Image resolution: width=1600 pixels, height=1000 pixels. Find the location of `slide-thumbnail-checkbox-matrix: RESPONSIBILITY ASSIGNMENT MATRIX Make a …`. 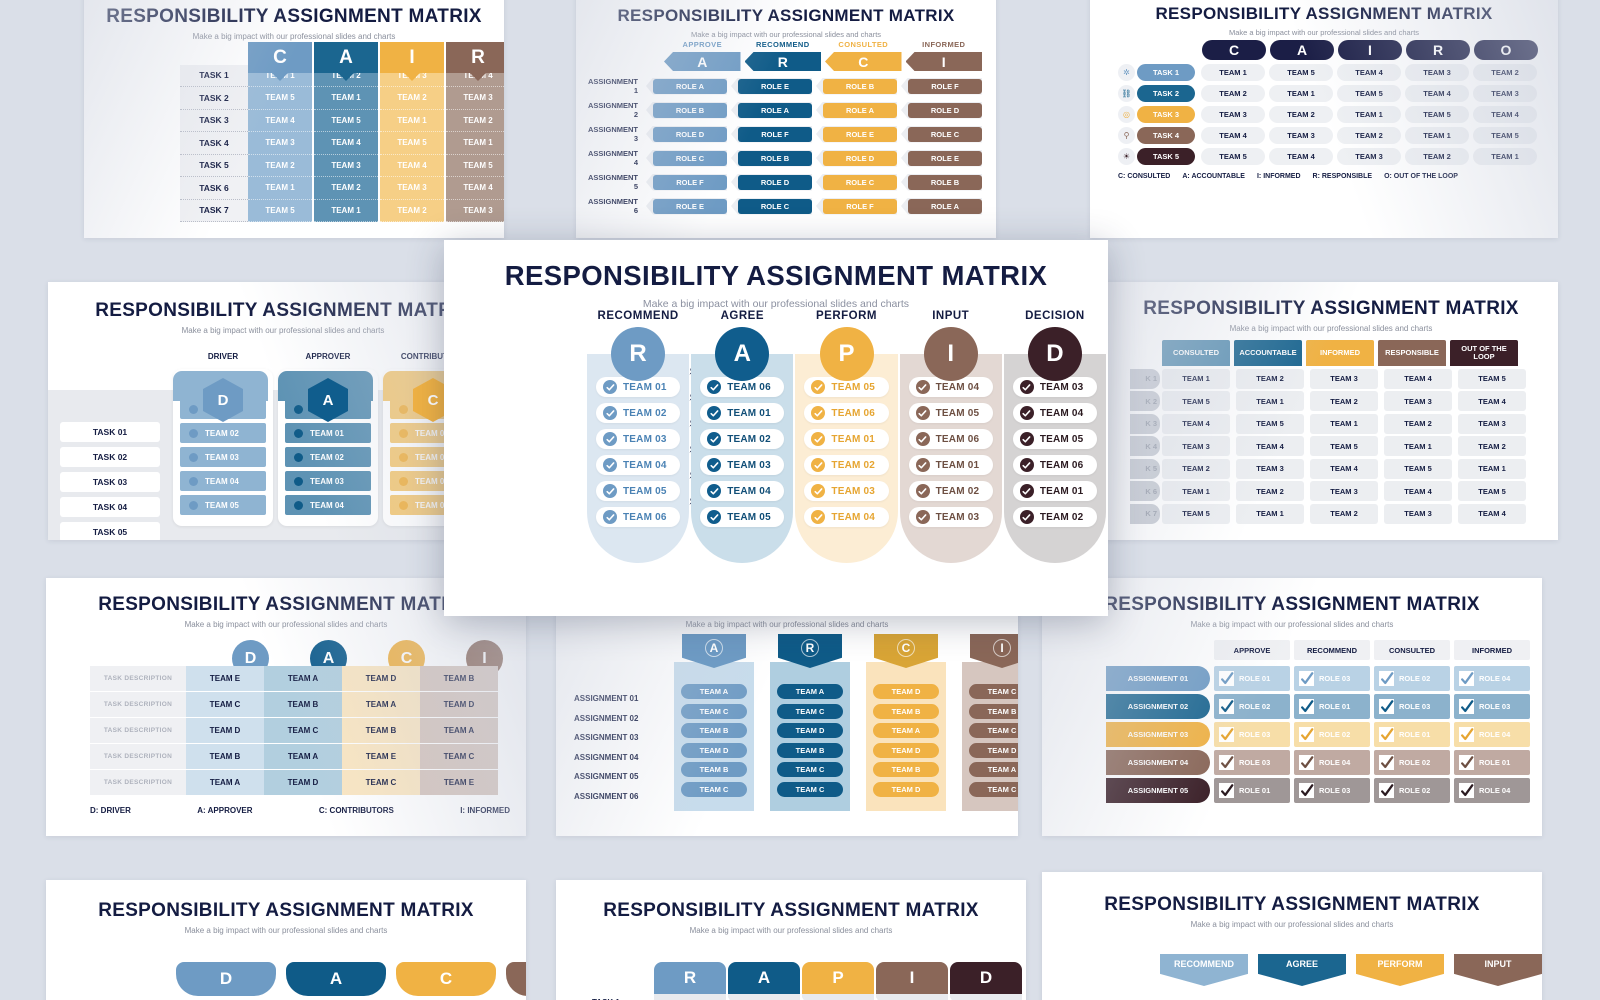

slide-thumbnail-checkbox-matrix: RESPONSIBILITY ASSIGNMENT MATRIX Make a … is located at coordinates (1292, 707).